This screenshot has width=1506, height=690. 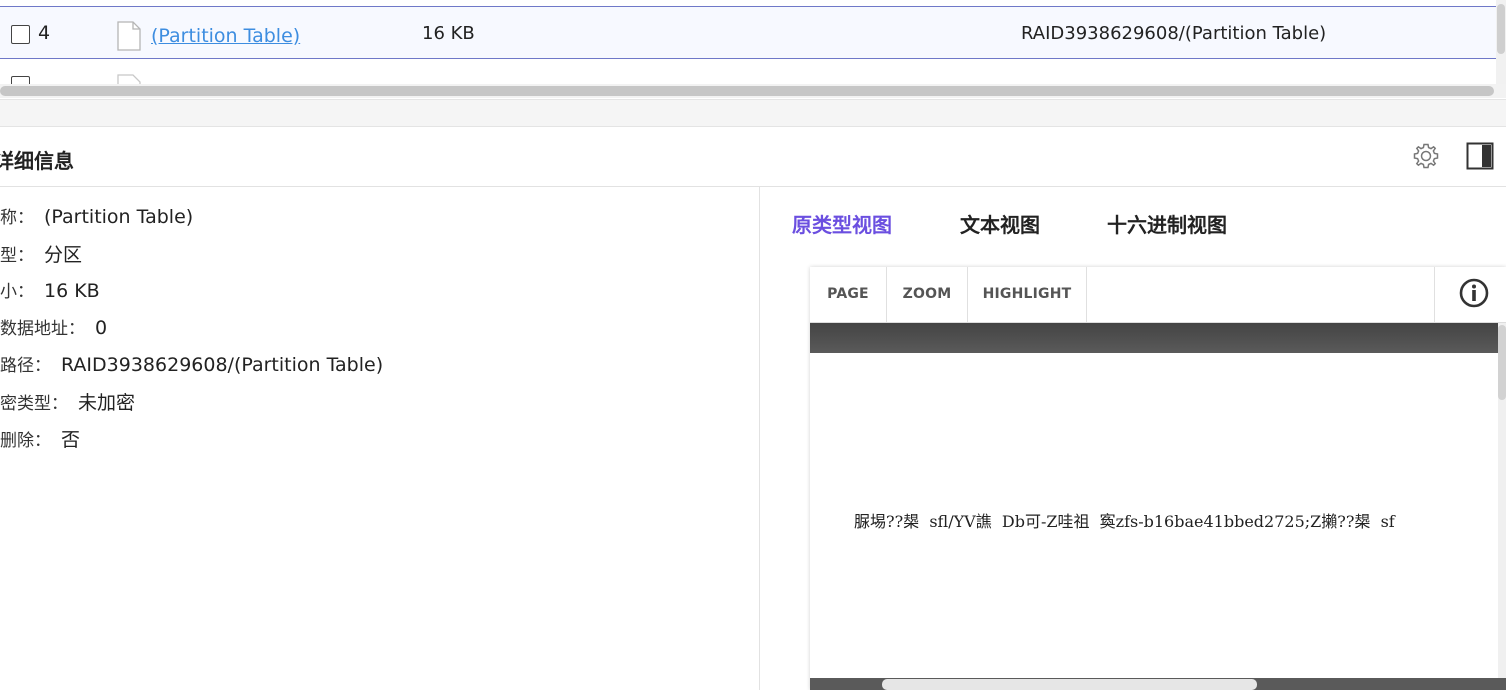 I want to click on details-title: 详细信息, so click(x=37, y=161).